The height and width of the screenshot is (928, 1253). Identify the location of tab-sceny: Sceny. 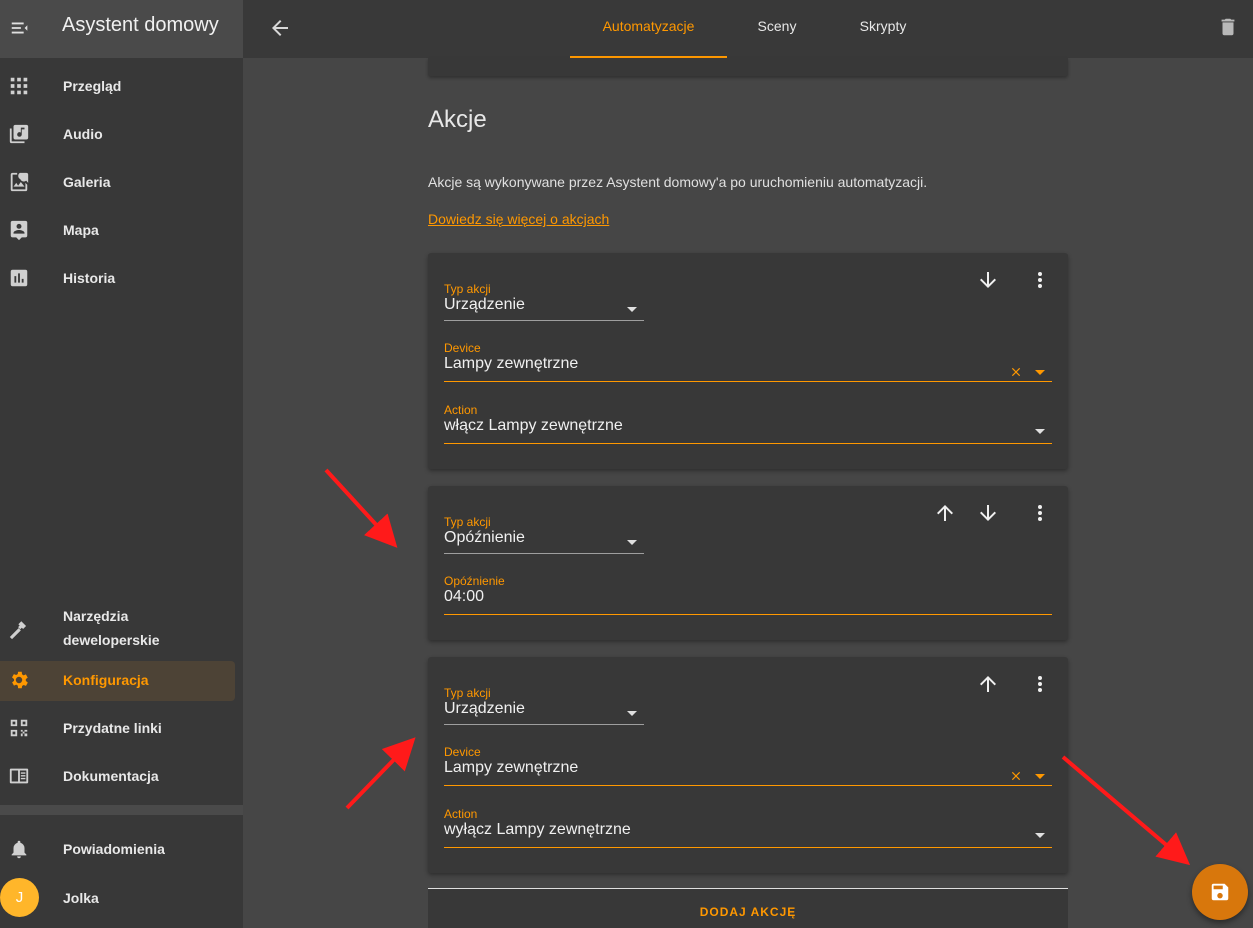
(777, 29).